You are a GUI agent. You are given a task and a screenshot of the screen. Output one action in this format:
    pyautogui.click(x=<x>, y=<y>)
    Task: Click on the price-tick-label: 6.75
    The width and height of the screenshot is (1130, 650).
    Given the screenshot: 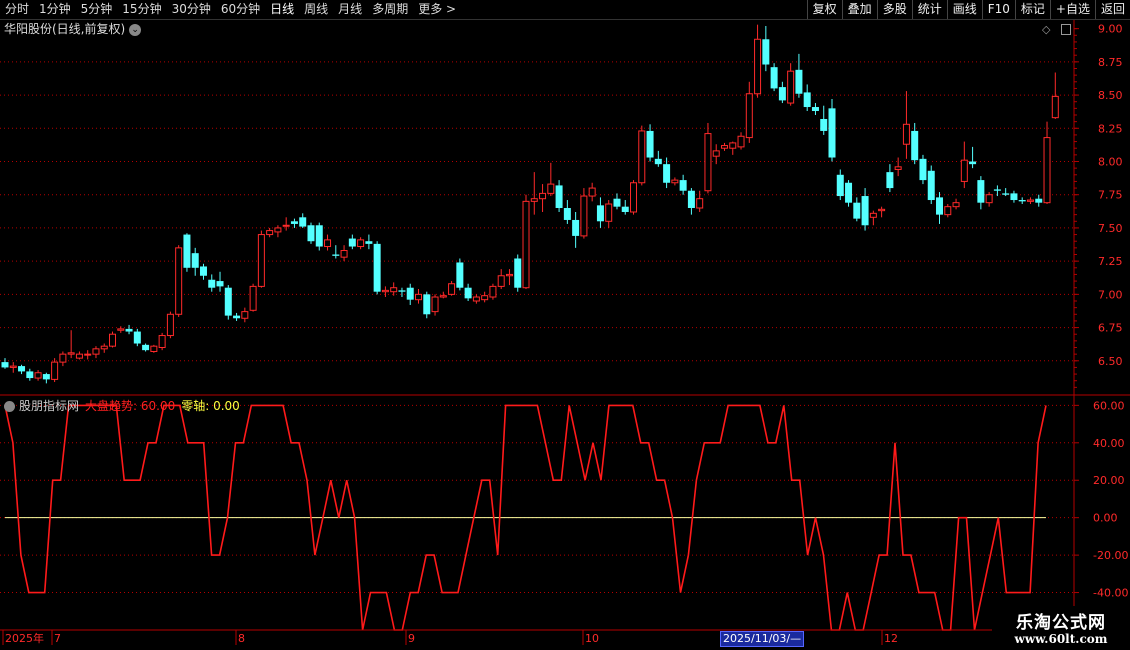 What is the action you would take?
    pyautogui.click(x=1110, y=328)
    